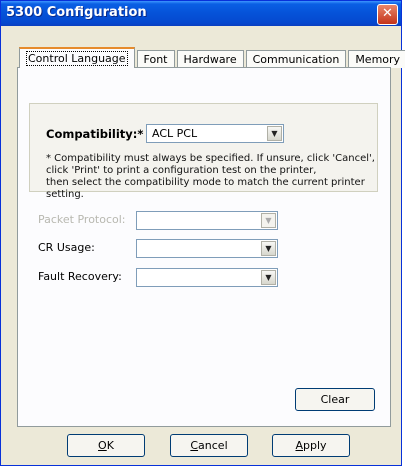  I want to click on fault-recovery-select: ▼, so click(207, 277).